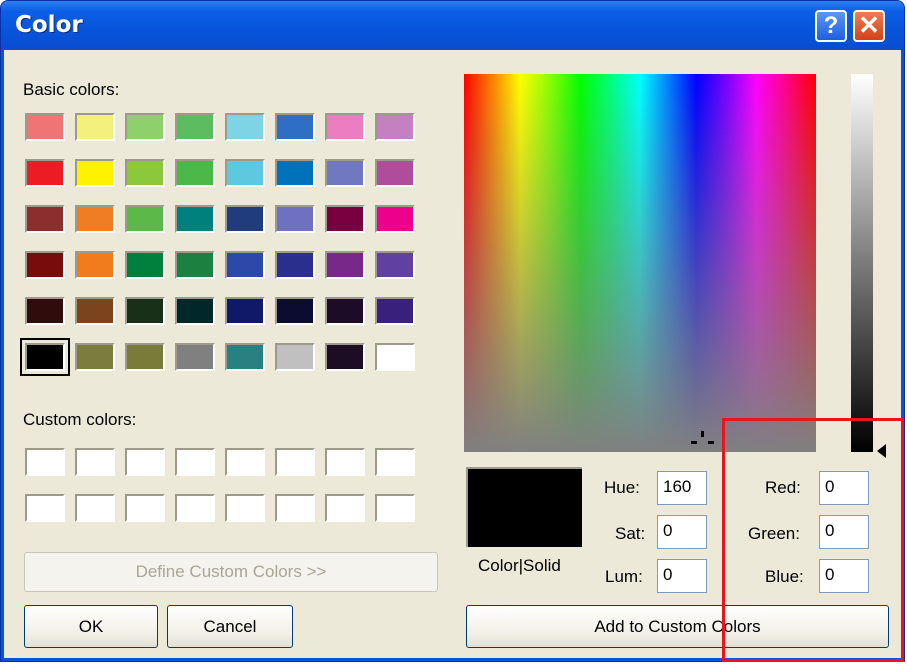  I want to click on dialog-title: Color, so click(49, 25).